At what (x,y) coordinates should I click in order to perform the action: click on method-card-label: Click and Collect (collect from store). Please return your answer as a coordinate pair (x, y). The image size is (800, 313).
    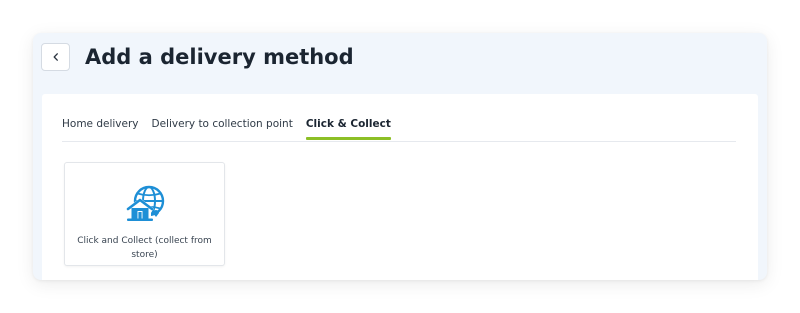
    Looking at the image, I should click on (144, 248).